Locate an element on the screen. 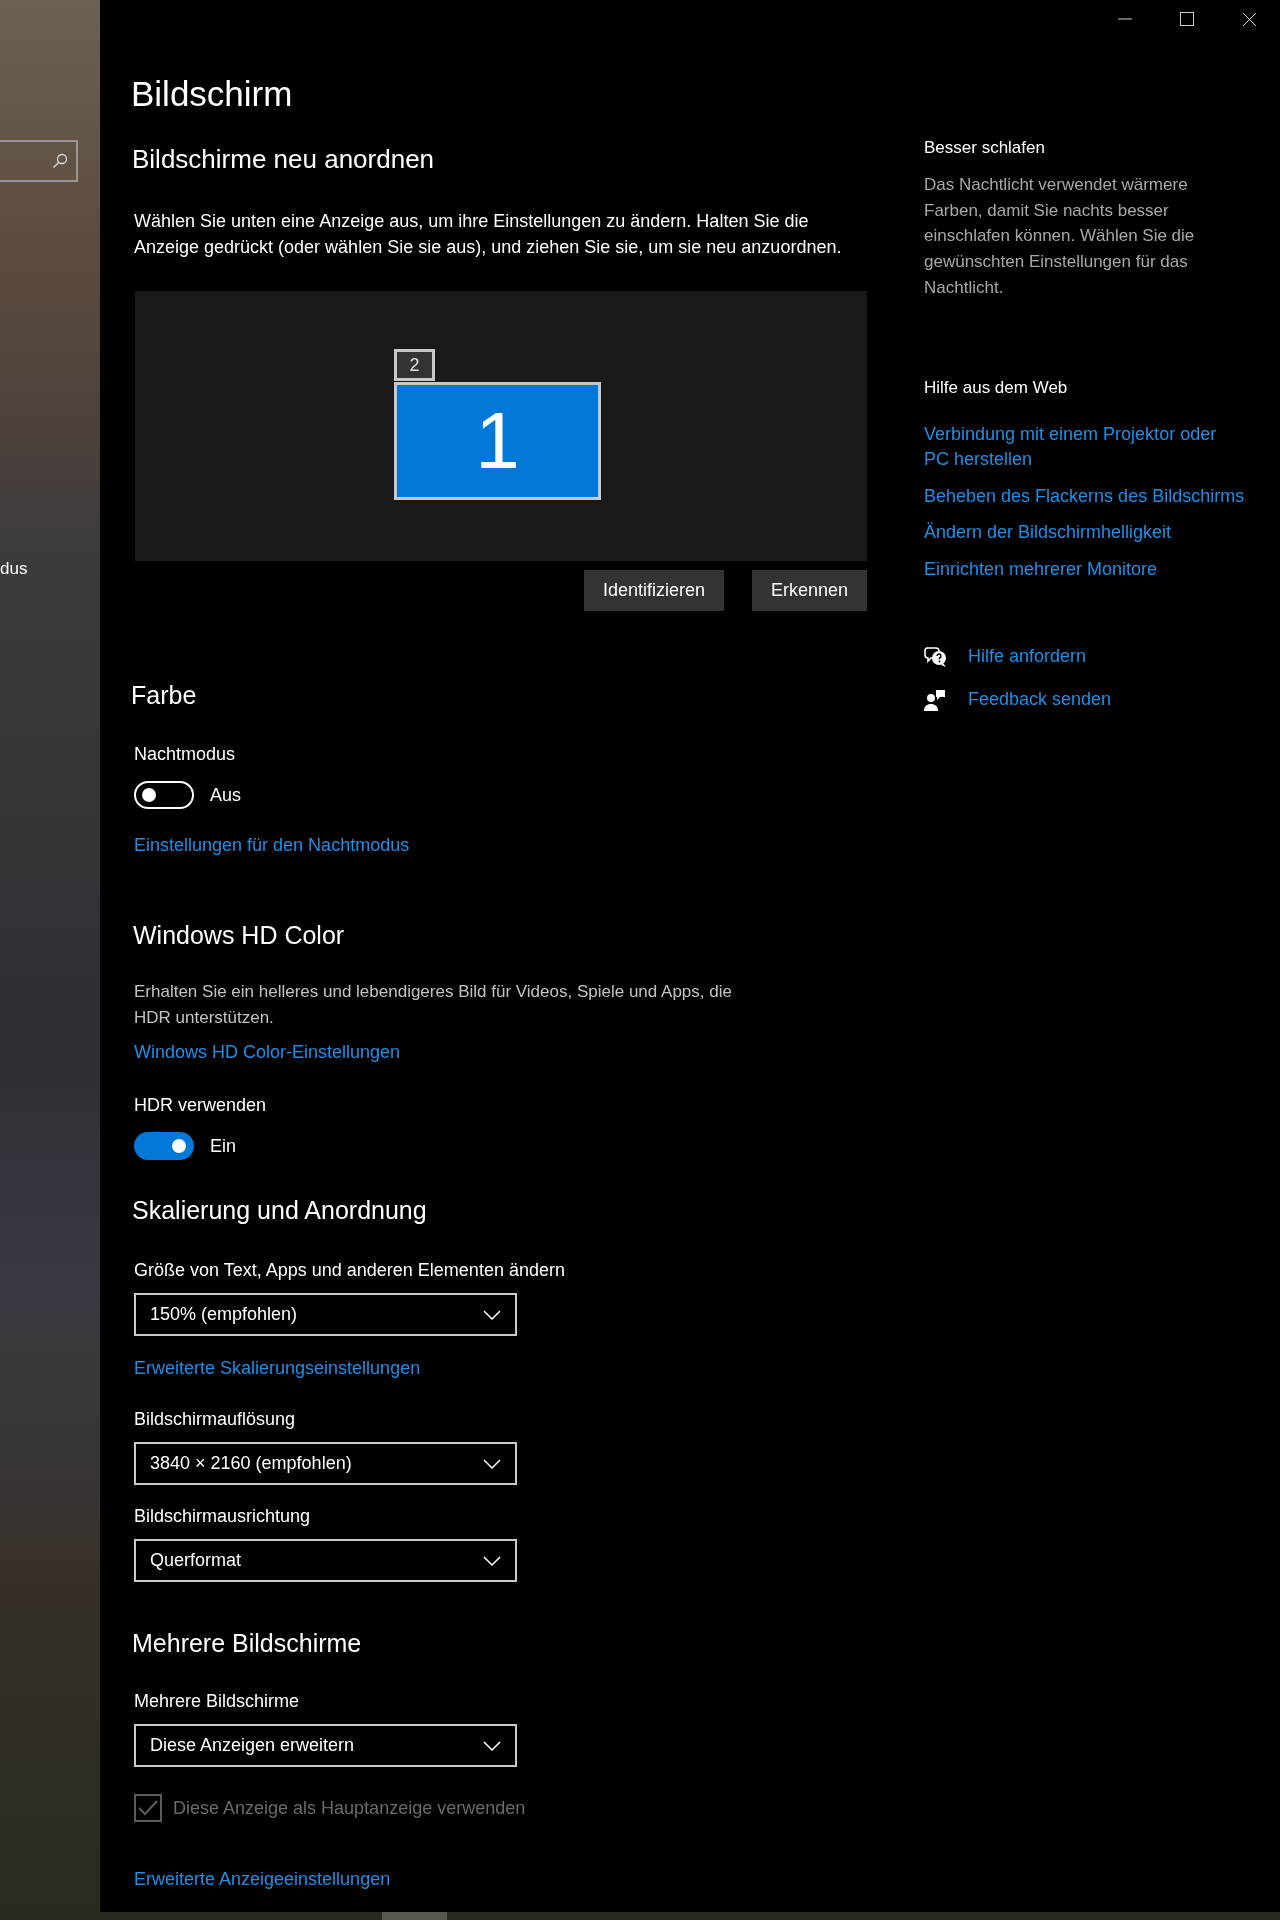 The width and height of the screenshot is (1280, 1920). description-text: Das Nachtlicht verwendet wärmere Farben, damit Sie nachts besser einschlafen können. Wählen Sie die gewünschten Einstellungen für das Nachtlicht. is located at coordinates (1060, 236).